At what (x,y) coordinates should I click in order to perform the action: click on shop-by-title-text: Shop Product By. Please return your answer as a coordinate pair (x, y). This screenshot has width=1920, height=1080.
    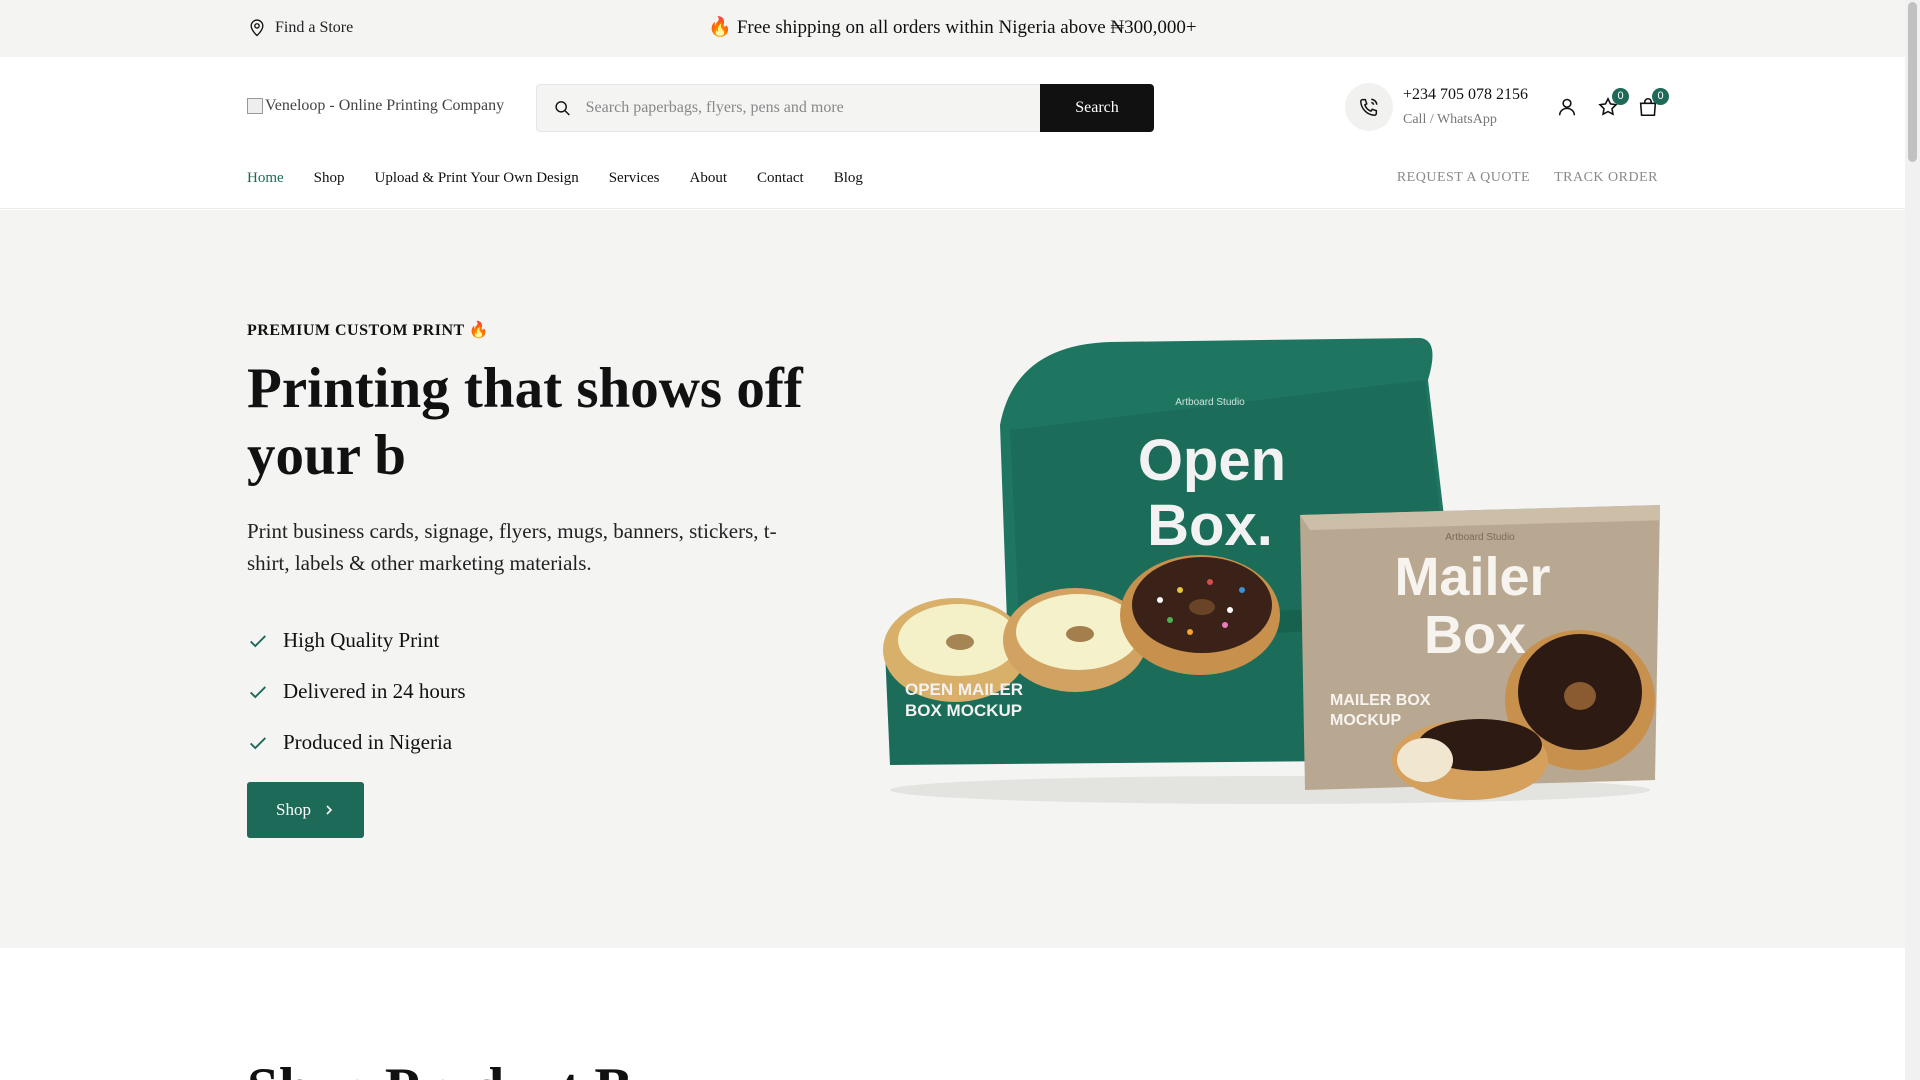
    Looking at the image, I should click on (454, 1068).